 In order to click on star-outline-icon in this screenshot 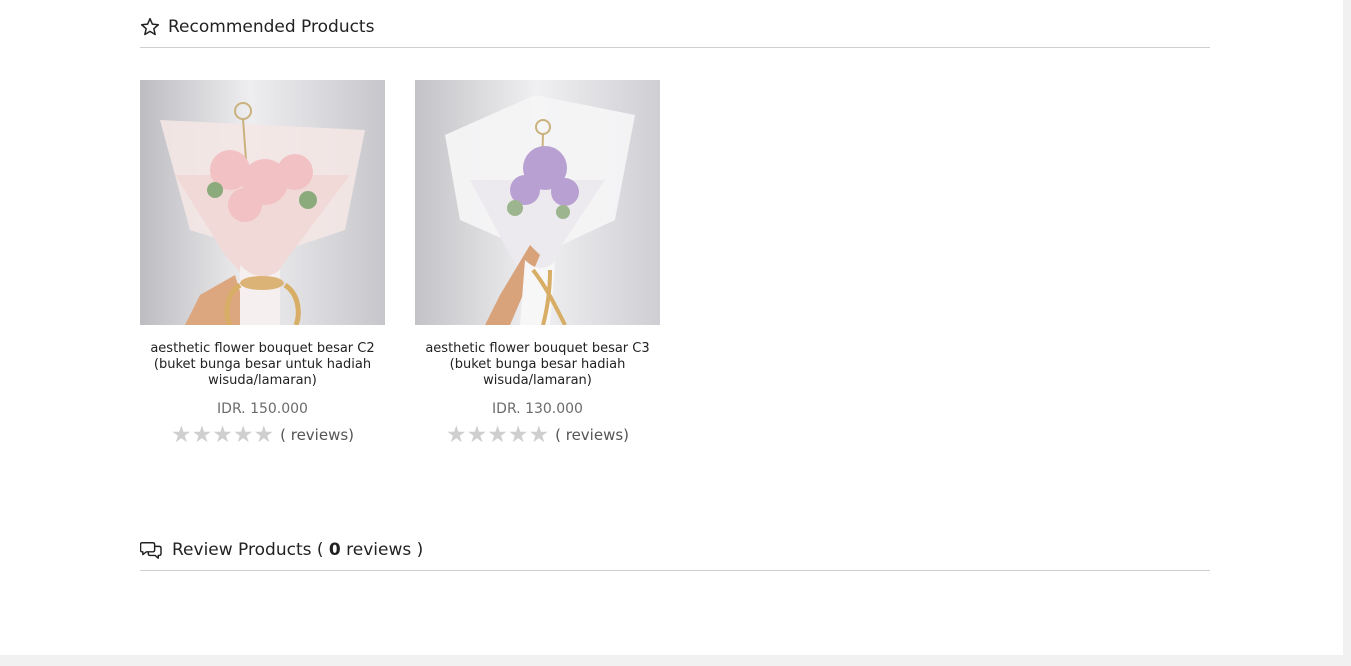, I will do `click(150, 27)`.